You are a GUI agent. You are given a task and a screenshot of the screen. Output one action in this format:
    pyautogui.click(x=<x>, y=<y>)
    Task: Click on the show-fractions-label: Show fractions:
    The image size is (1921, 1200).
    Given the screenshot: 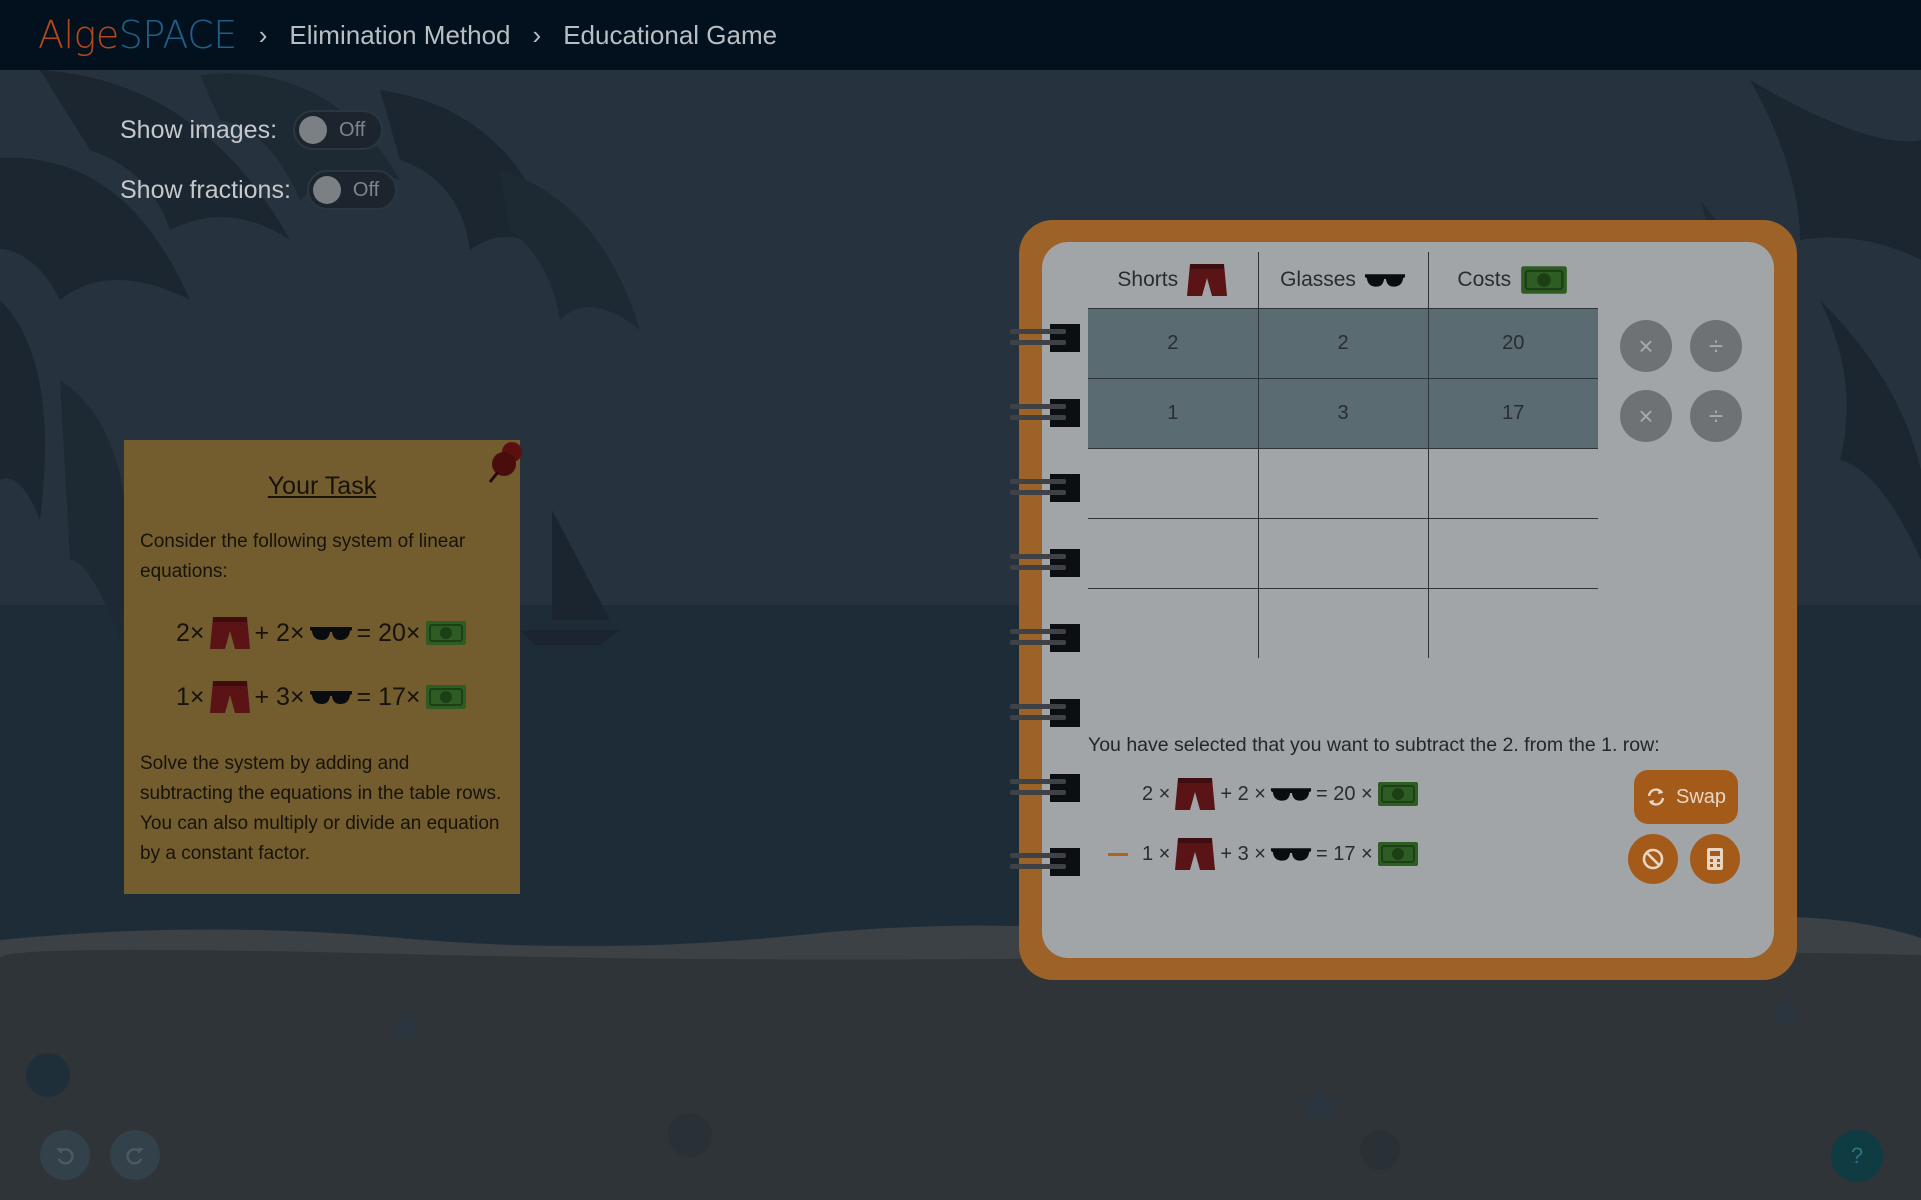 What is the action you would take?
    pyautogui.click(x=205, y=189)
    